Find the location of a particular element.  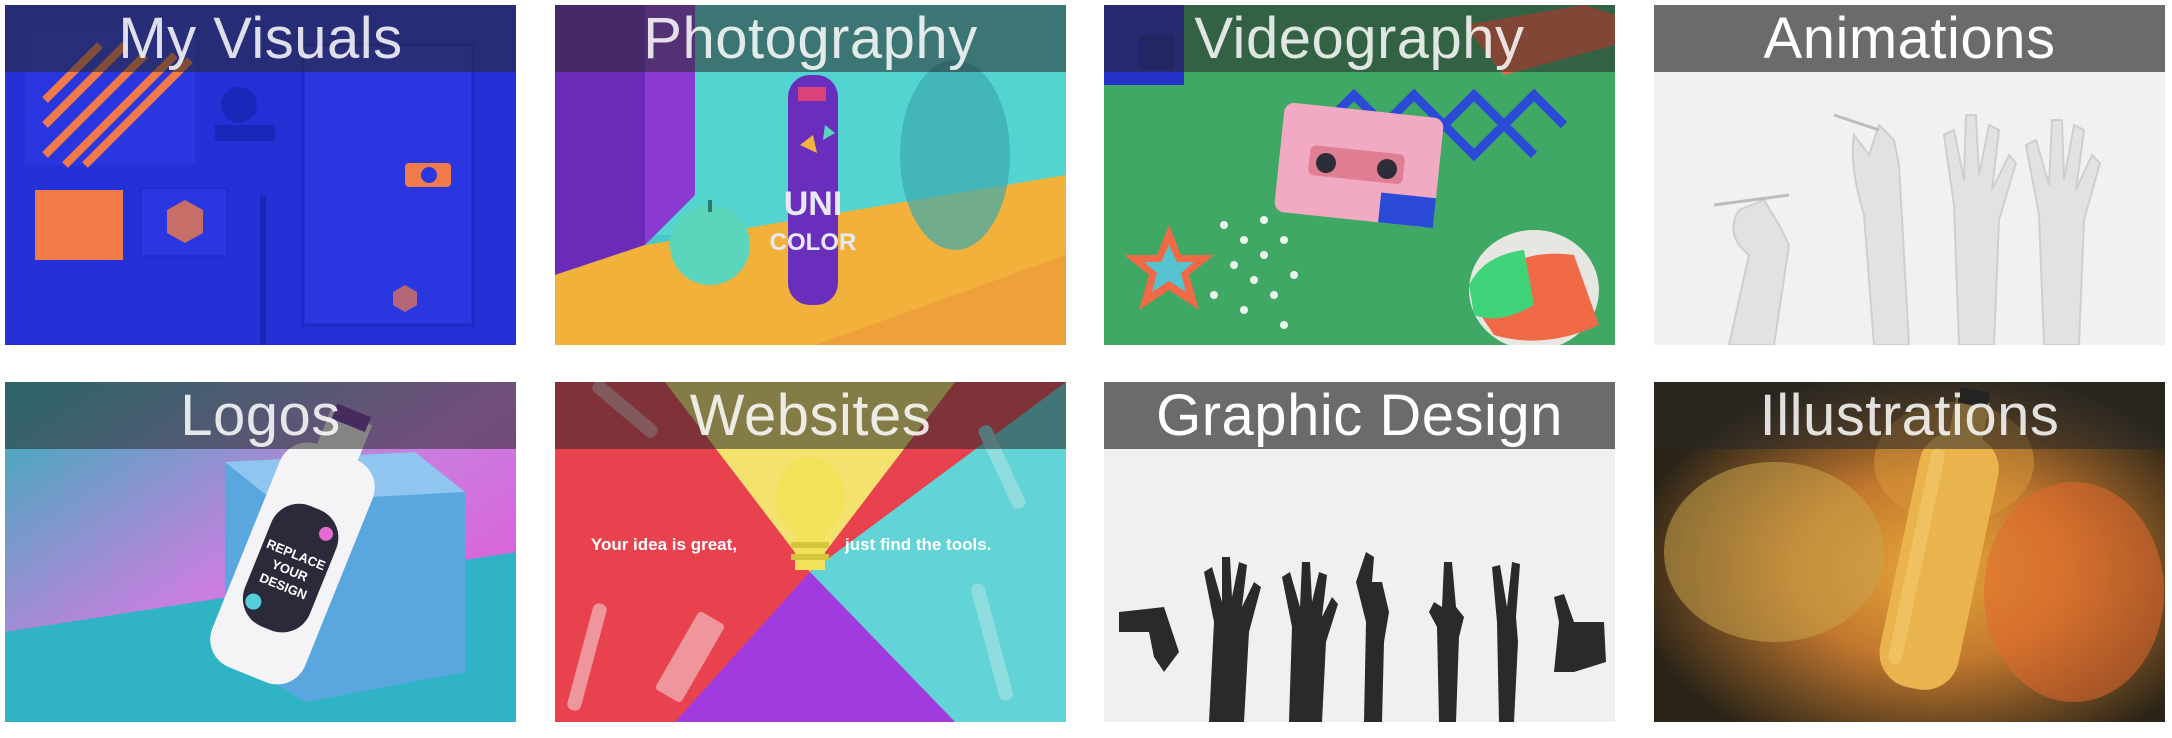

website-tagline-right: just find the tools. is located at coordinates (917, 544).